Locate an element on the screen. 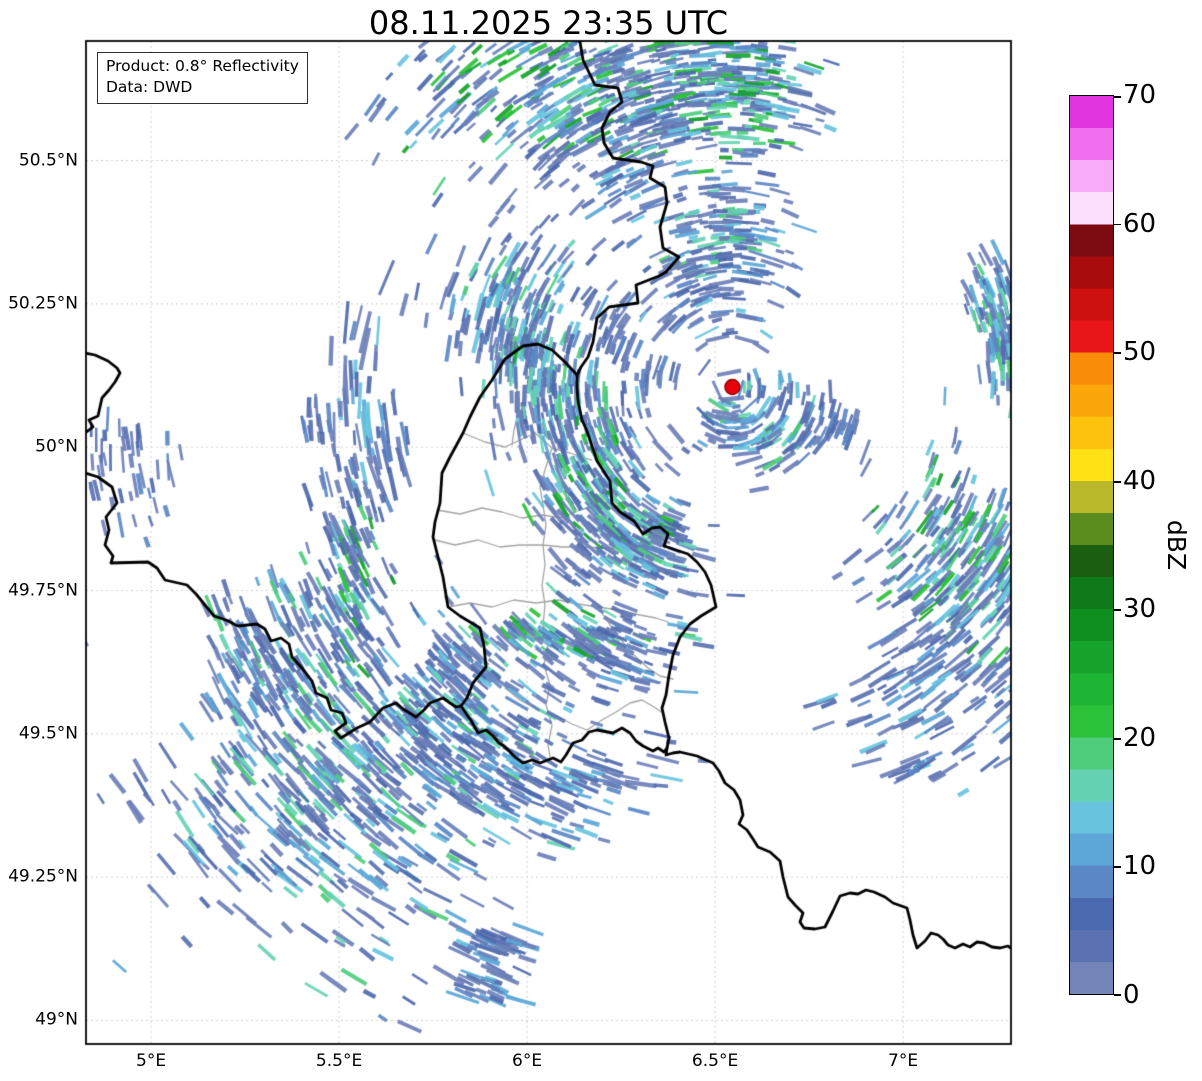  colorbar-tick-label: 10 is located at coordinates (1140, 866).